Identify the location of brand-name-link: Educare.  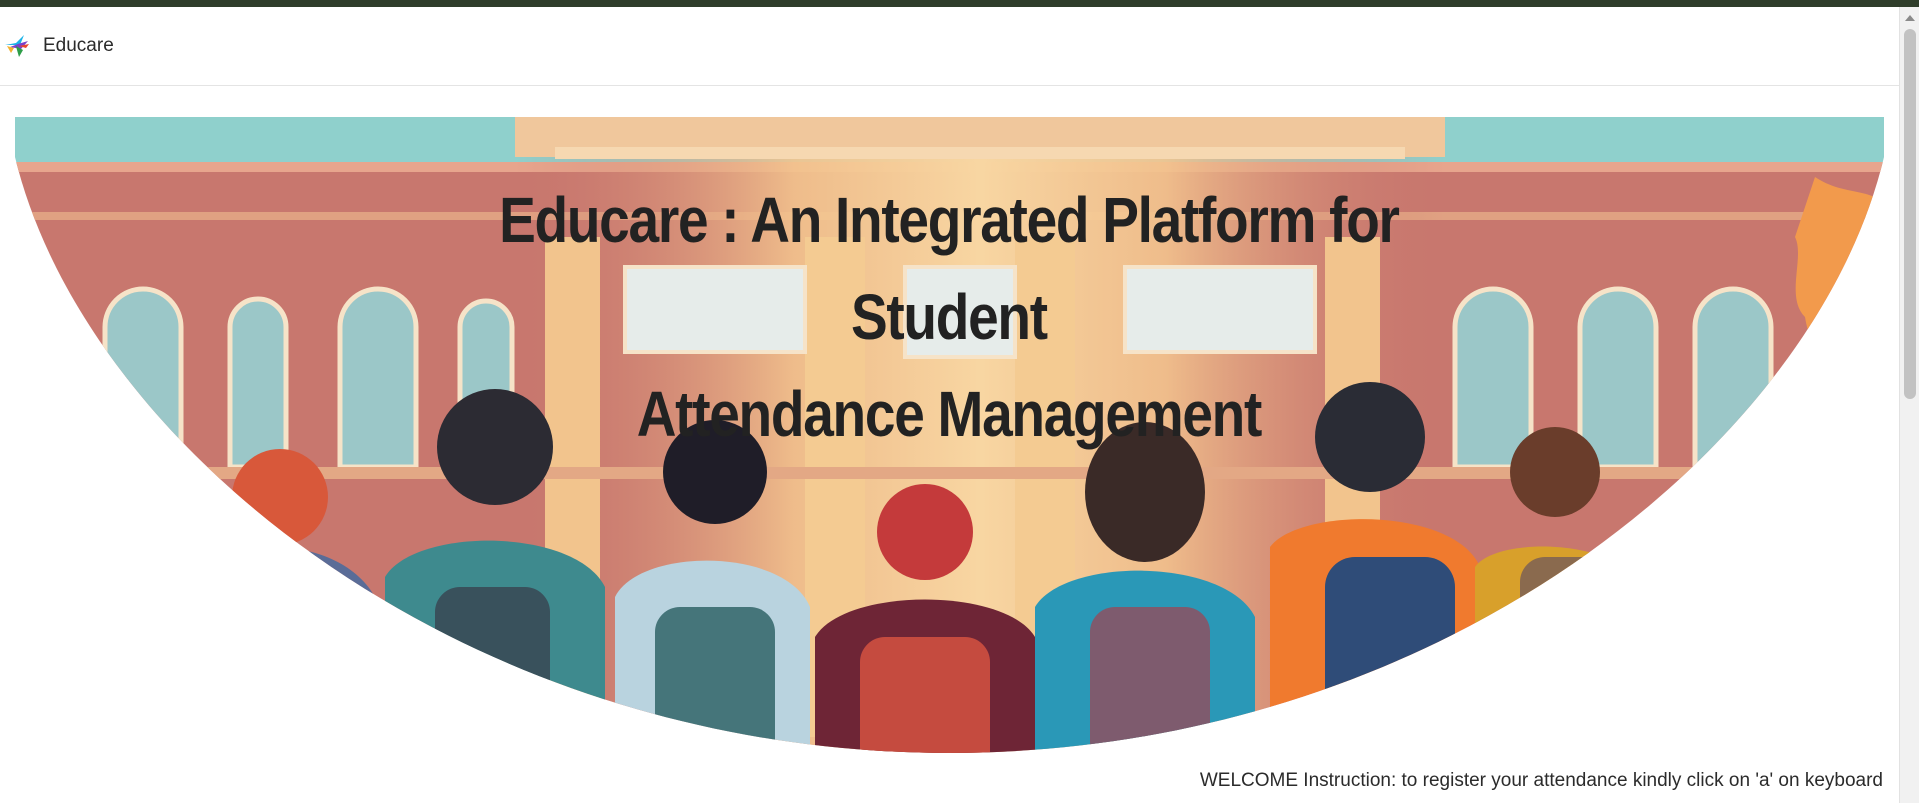
(78, 46).